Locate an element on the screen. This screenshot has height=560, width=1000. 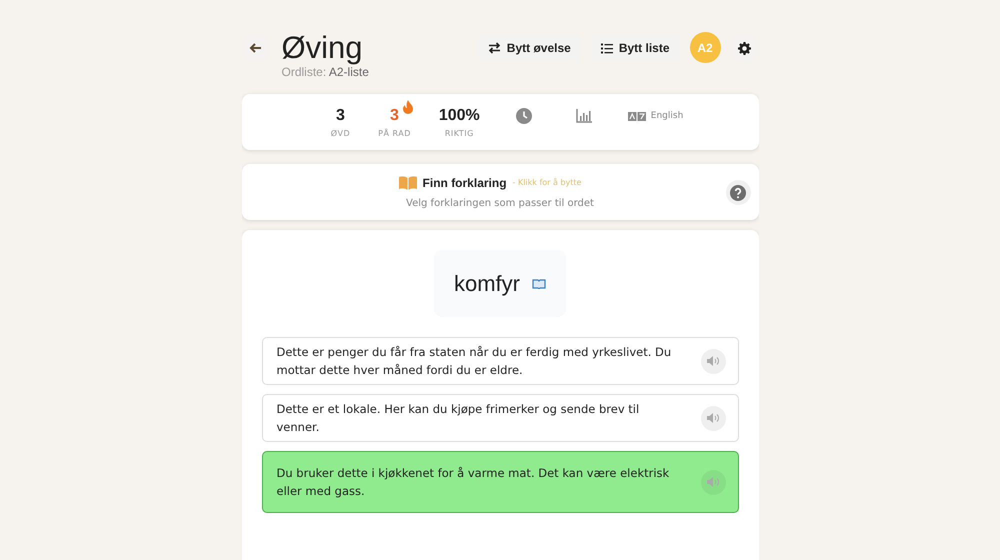
stat-label: ØVD is located at coordinates (340, 133).